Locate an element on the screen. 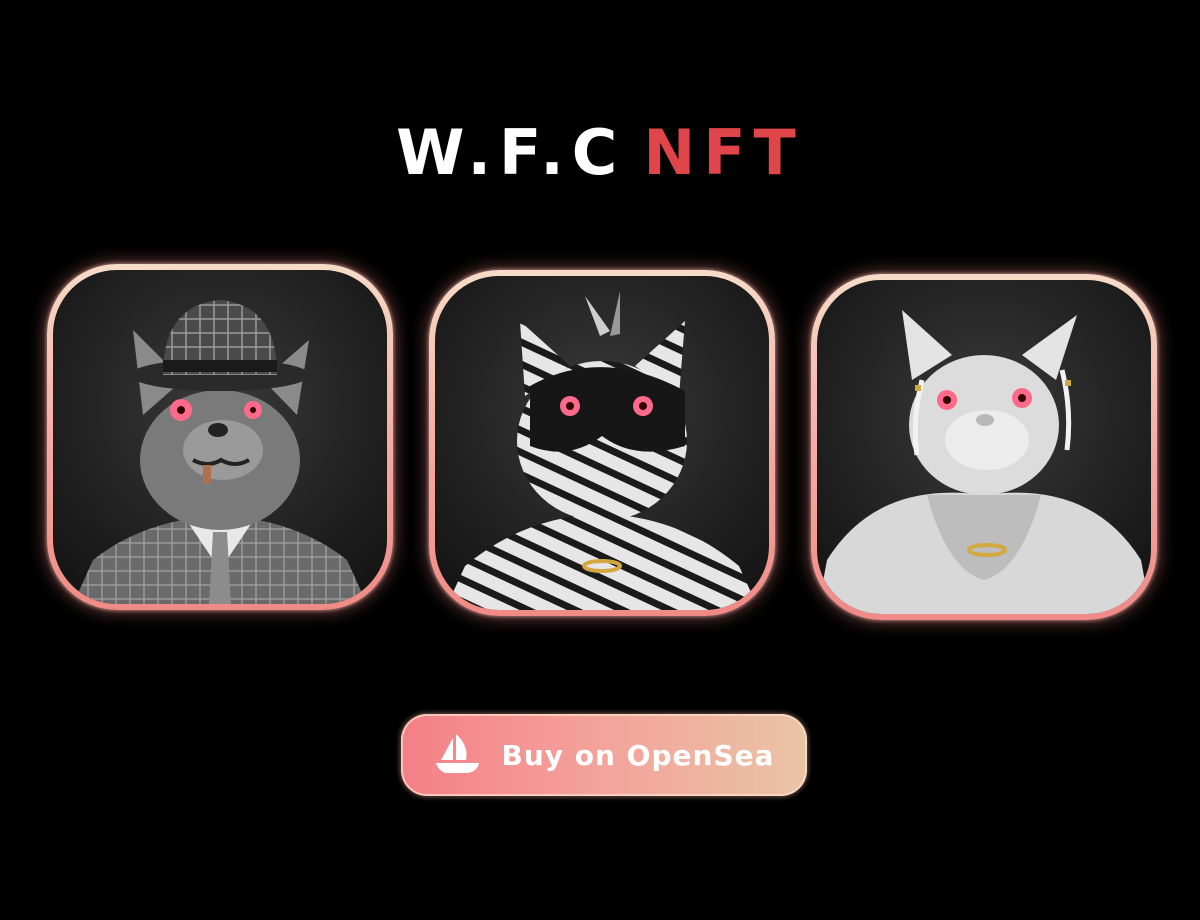 This screenshot has width=1200, height=920. buy-on-opensea-button: Buy on OpenSea is located at coordinates (604, 755).